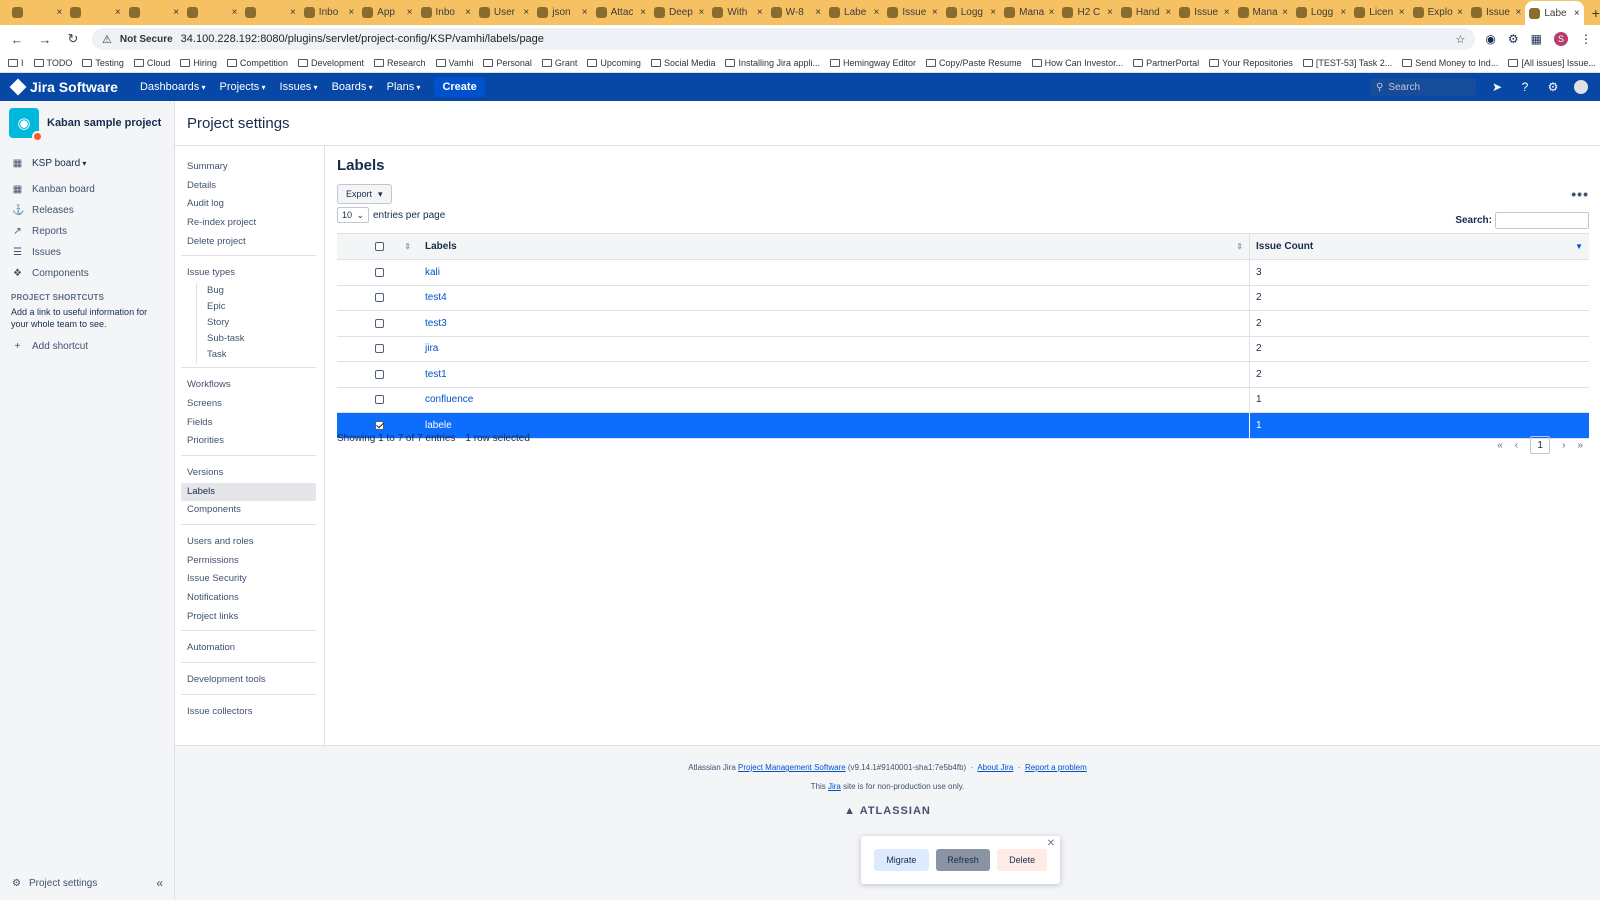  I want to click on next-page-button: ›, so click(1563, 445).